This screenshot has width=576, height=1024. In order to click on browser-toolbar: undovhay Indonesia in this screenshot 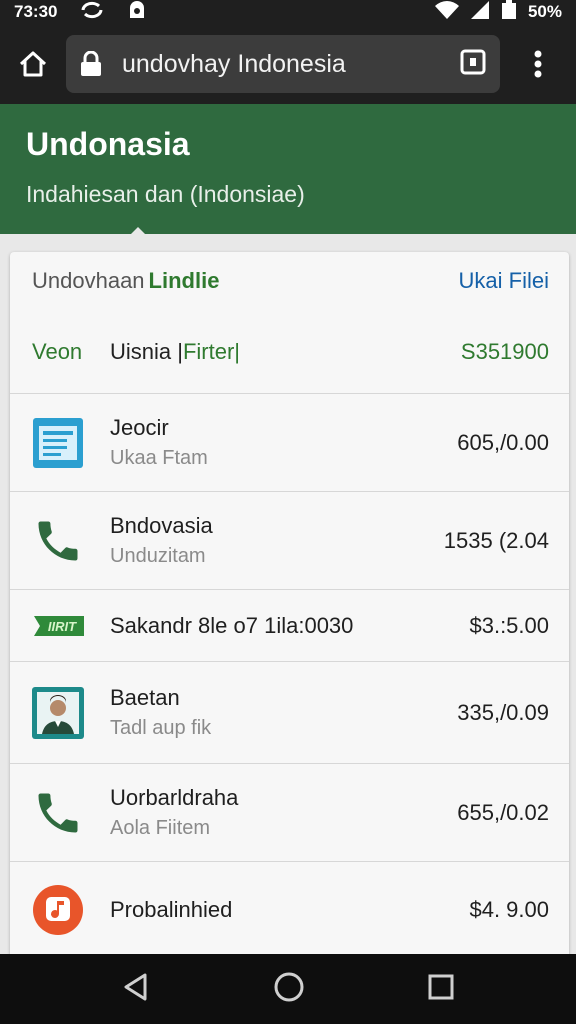, I will do `click(288, 64)`.